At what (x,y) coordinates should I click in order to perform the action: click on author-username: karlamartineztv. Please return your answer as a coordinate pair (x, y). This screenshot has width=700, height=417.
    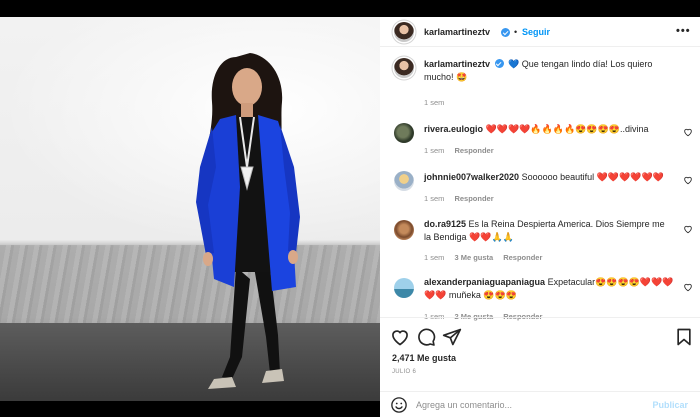
    Looking at the image, I should click on (457, 32).